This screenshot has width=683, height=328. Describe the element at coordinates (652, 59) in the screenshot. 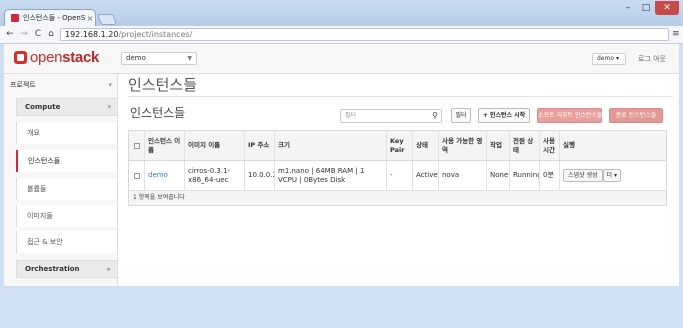

I see `logout-link: 로그 아웃` at that location.